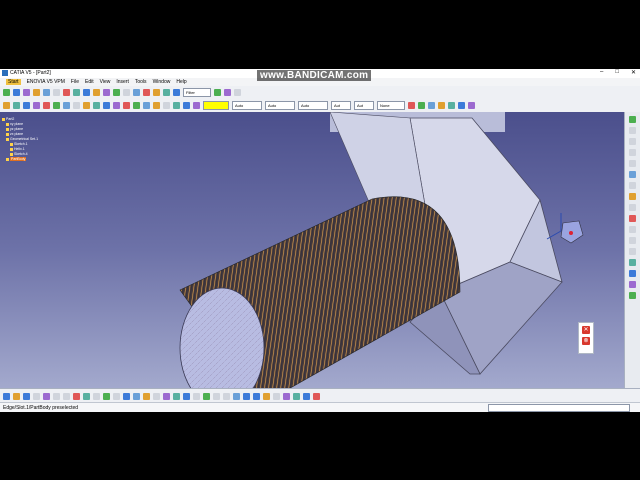 Image resolution: width=640 pixels, height=480 pixels. Describe the element at coordinates (6, 105) in the screenshot. I see `pan-icon` at that location.